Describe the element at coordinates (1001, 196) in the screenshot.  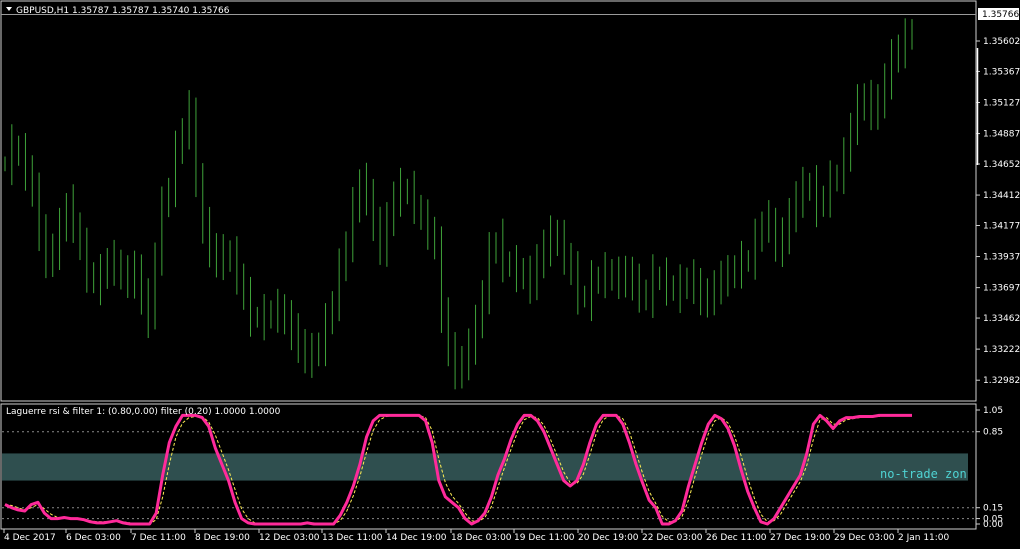
I see `price-tick-label: 1.34412` at that location.